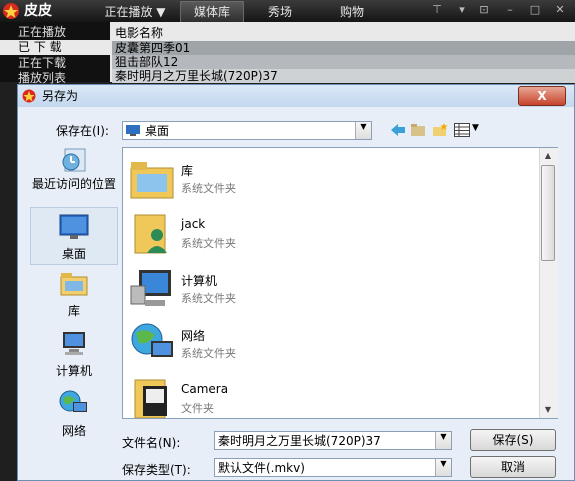 The width and height of the screenshot is (575, 481). I want to click on list-item: jack 系统文件夹, so click(323, 232).